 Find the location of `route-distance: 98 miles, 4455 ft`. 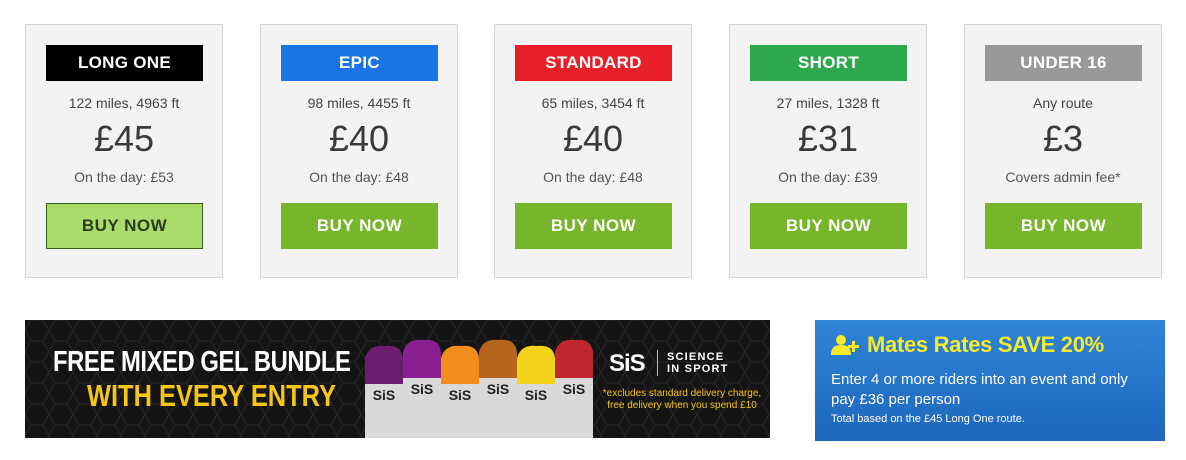

route-distance: 98 miles, 4455 ft is located at coordinates (359, 103).